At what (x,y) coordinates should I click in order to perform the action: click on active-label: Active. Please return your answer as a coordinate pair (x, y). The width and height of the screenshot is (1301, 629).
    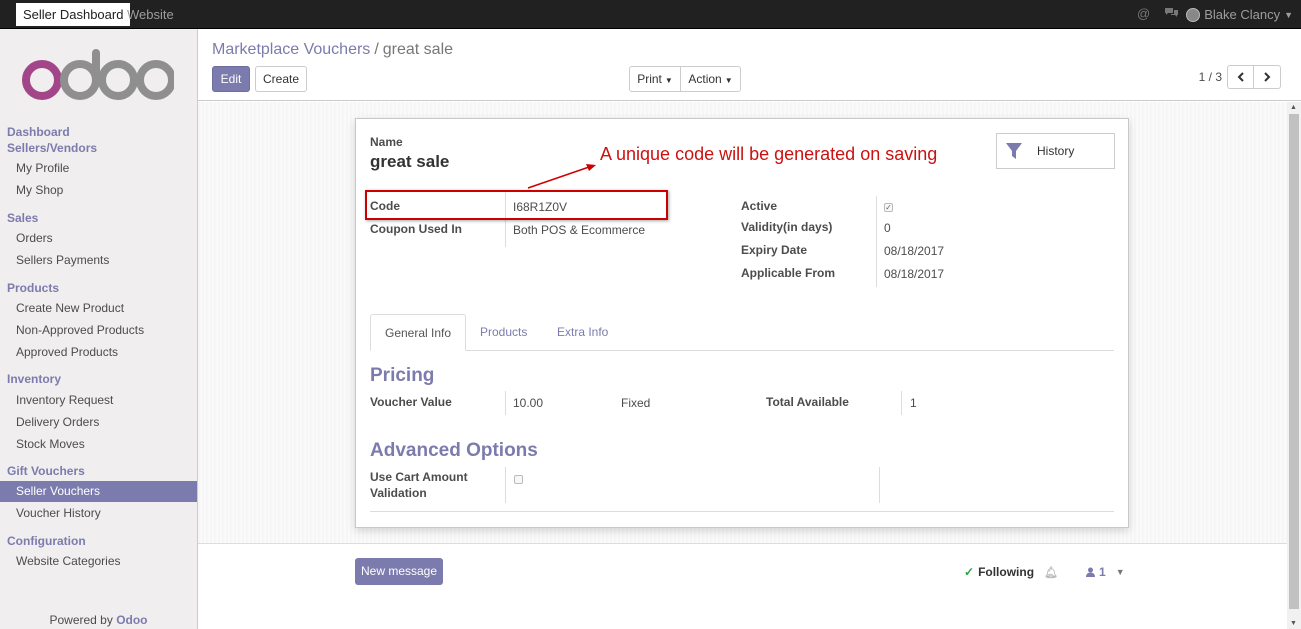
    Looking at the image, I should click on (759, 206).